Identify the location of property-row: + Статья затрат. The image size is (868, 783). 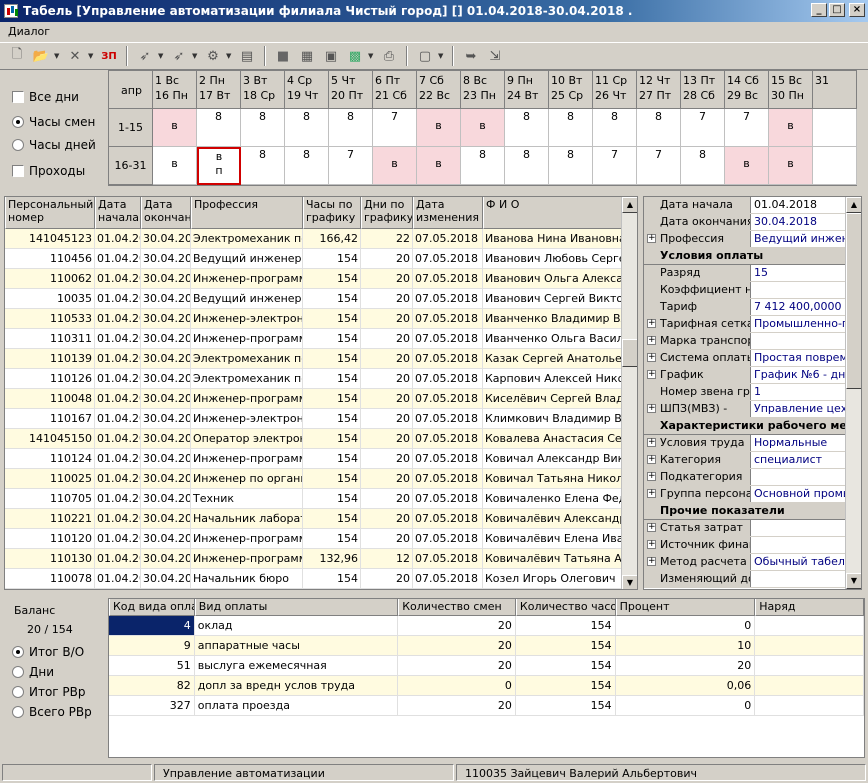
(752, 528).